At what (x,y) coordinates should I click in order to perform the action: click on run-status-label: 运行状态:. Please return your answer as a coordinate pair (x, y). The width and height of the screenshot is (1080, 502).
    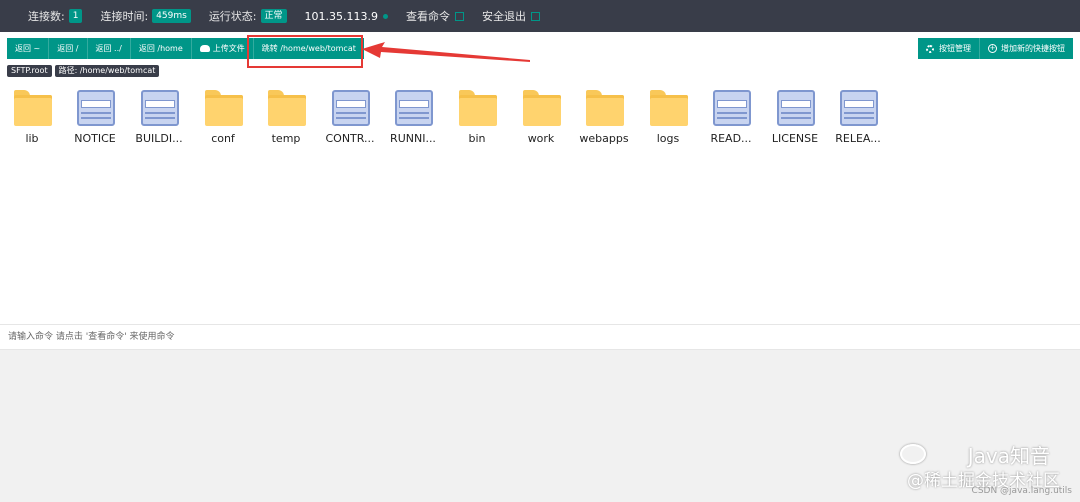
    Looking at the image, I should click on (232, 16).